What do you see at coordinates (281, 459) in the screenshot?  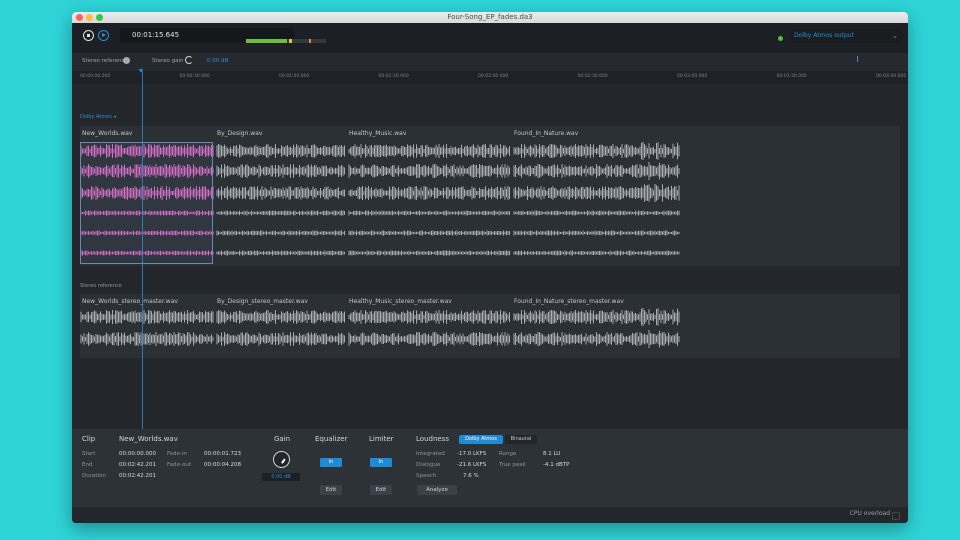 I see `gain-knob` at bounding box center [281, 459].